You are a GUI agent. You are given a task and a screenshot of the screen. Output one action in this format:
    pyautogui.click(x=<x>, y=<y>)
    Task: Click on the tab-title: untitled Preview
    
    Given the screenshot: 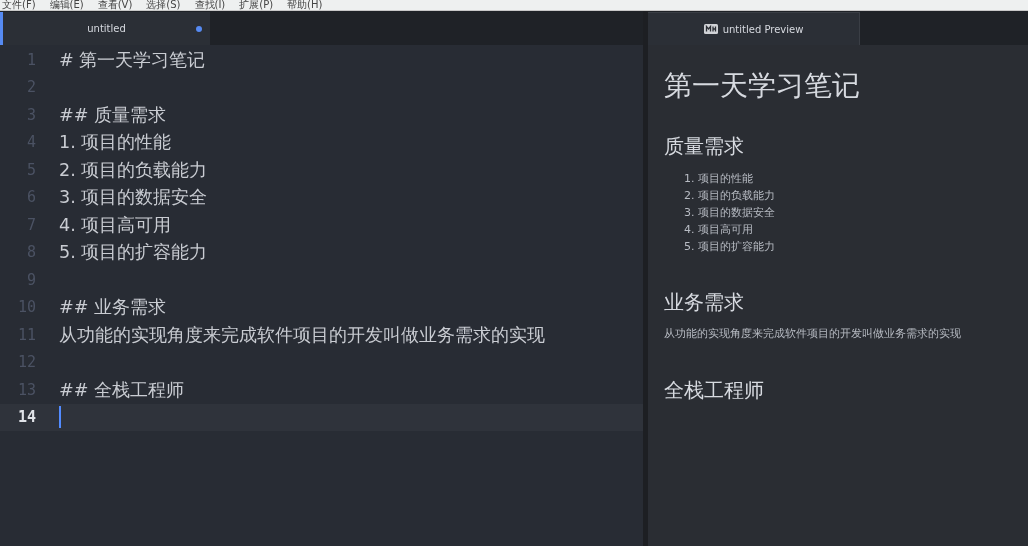 What is the action you would take?
    pyautogui.click(x=763, y=29)
    